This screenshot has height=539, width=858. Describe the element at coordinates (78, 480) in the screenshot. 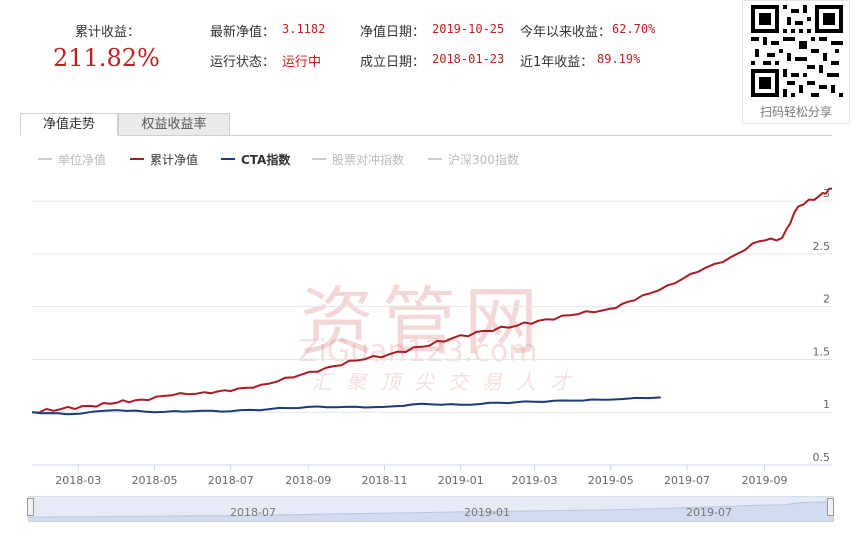

I see `x-tick-label: 2018-03` at that location.